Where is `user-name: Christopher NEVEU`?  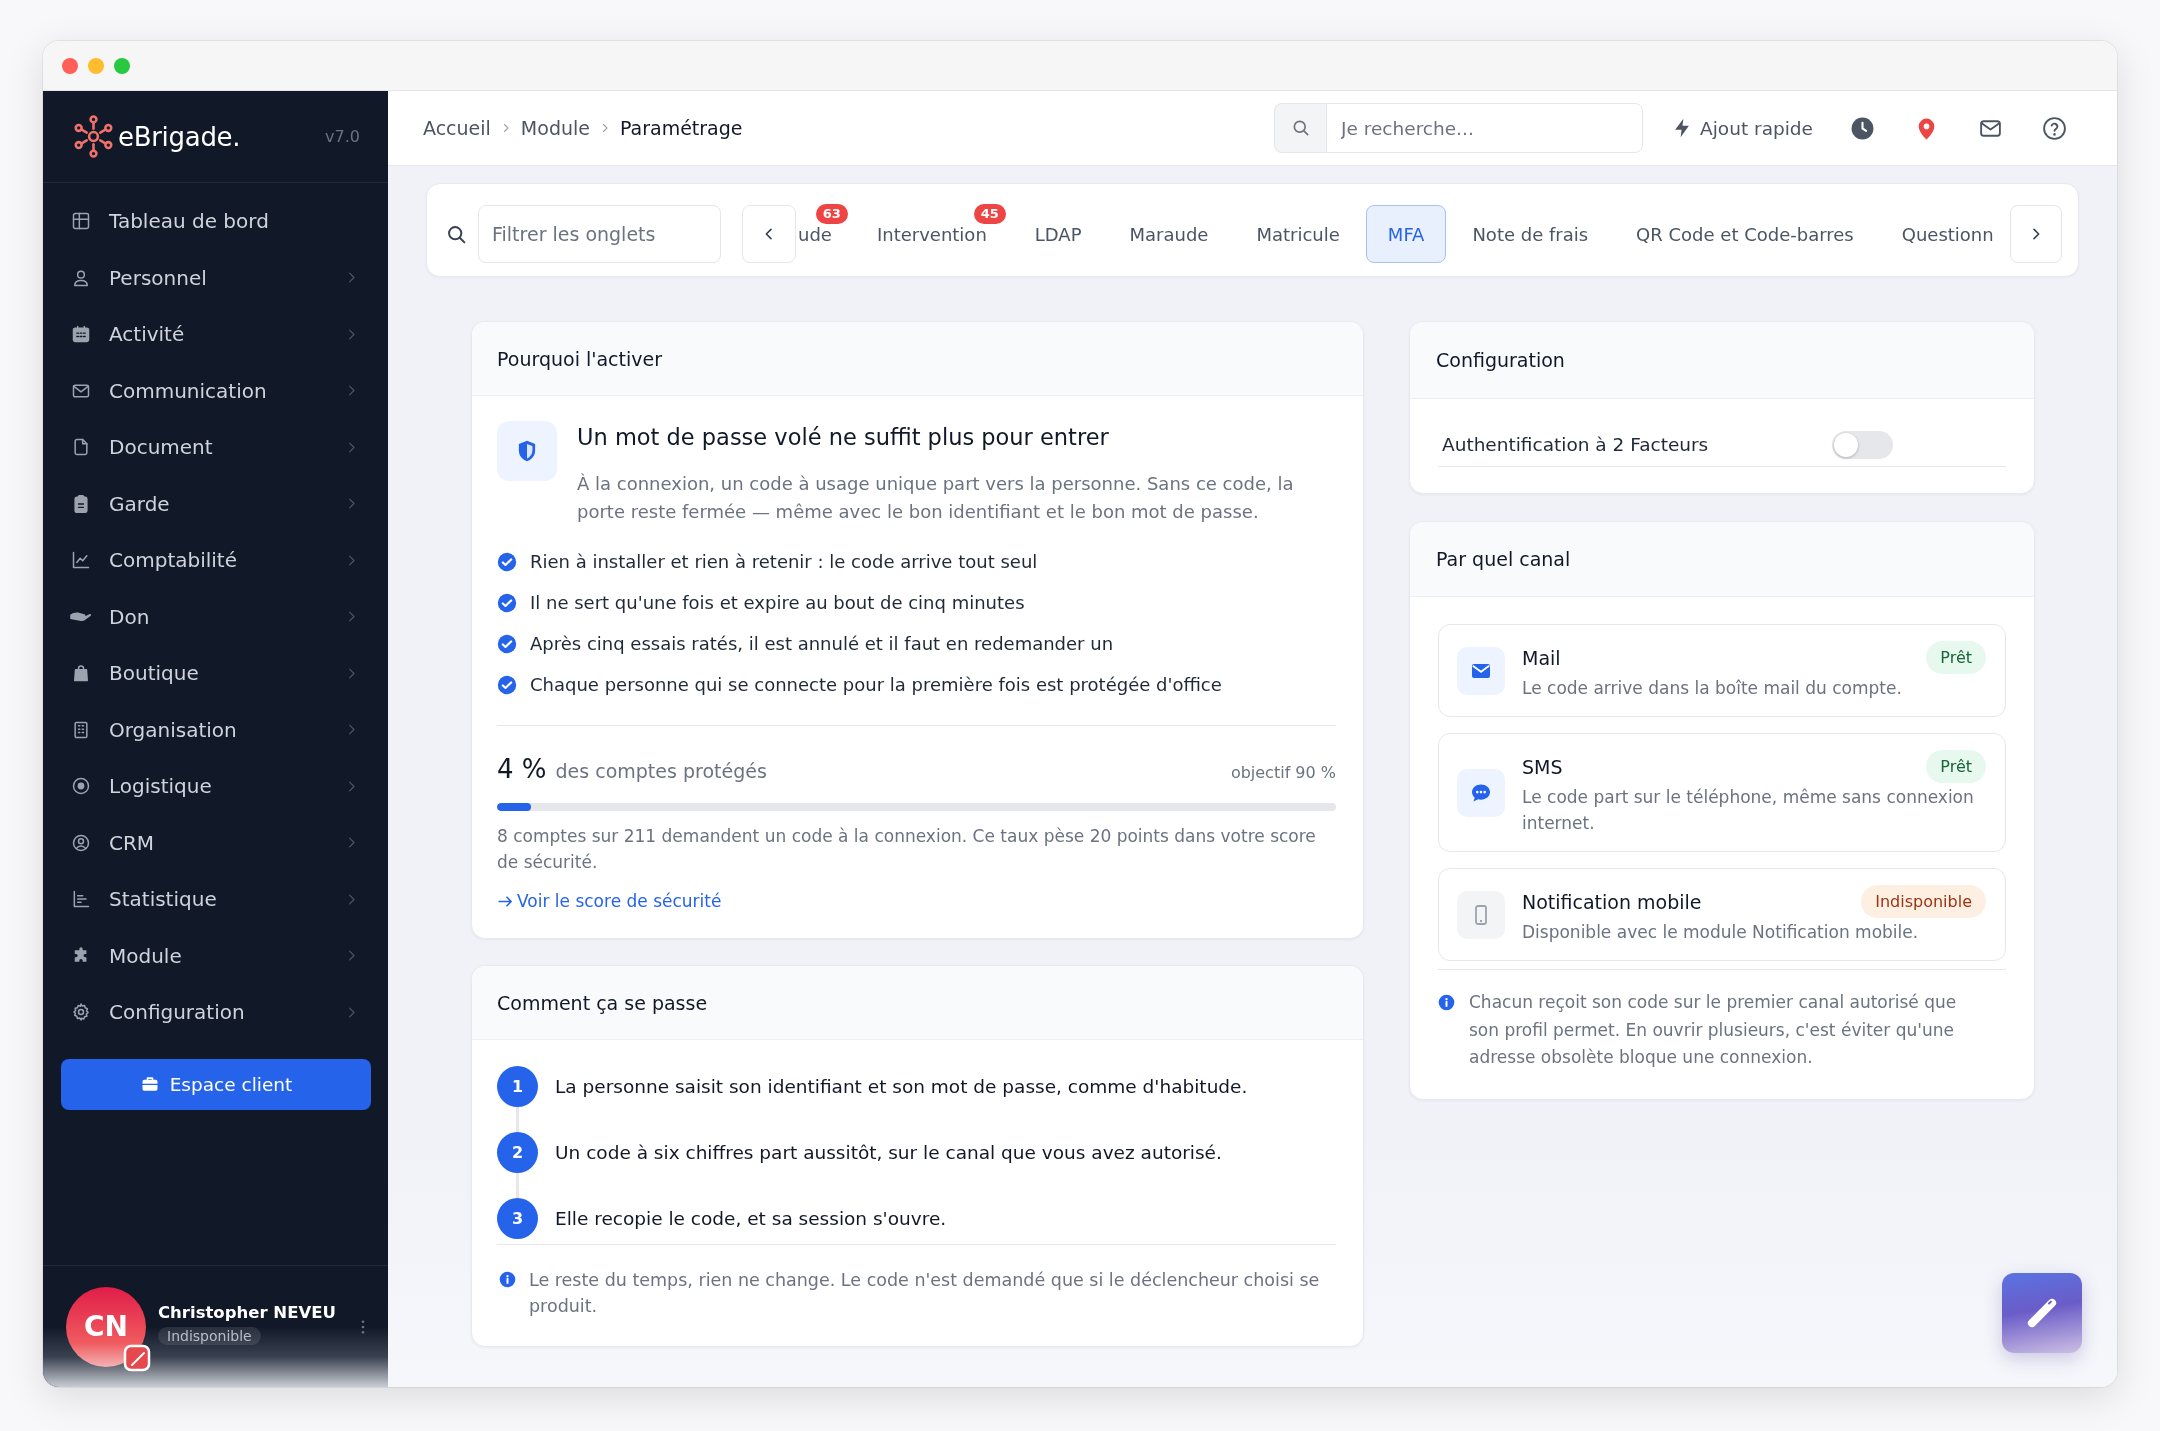 user-name: Christopher NEVEU is located at coordinates (247, 1312).